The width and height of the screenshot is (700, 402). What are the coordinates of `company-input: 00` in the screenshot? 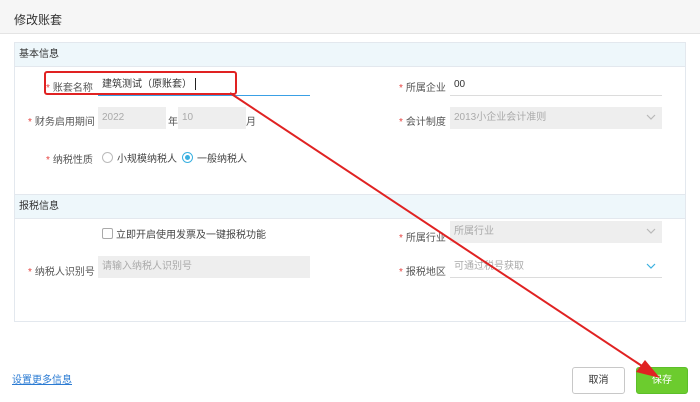 It's located at (556, 85).